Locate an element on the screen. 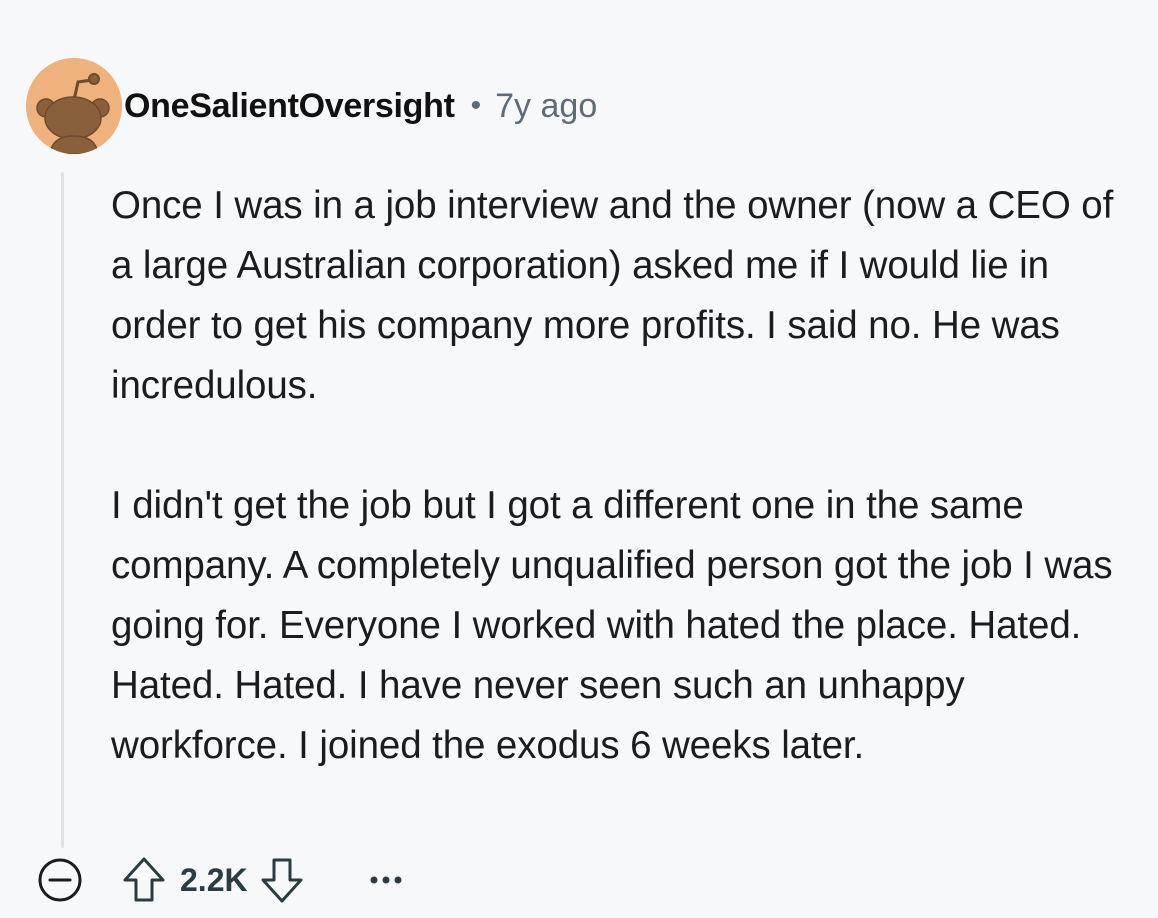  comment-timestamp: 7y ago is located at coordinates (546, 106).